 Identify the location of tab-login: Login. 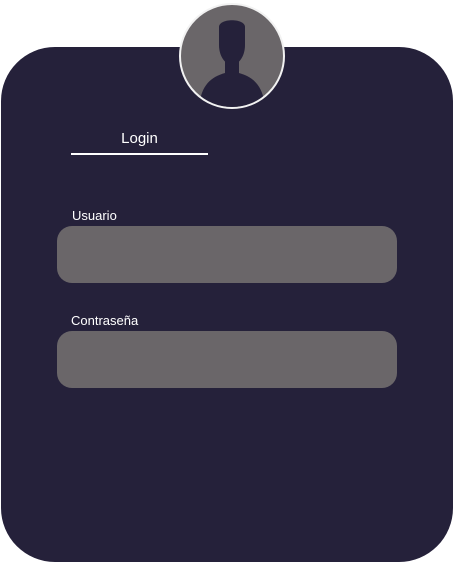
(139, 141).